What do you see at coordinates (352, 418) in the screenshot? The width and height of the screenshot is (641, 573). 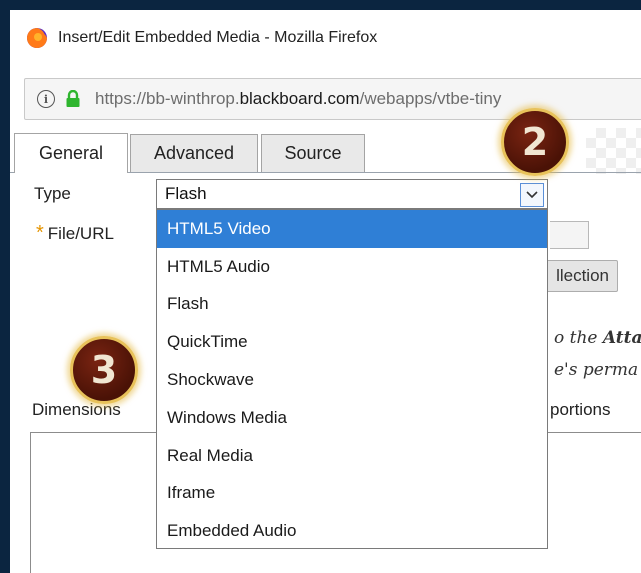 I see `option-windows-media: Windows Media` at bounding box center [352, 418].